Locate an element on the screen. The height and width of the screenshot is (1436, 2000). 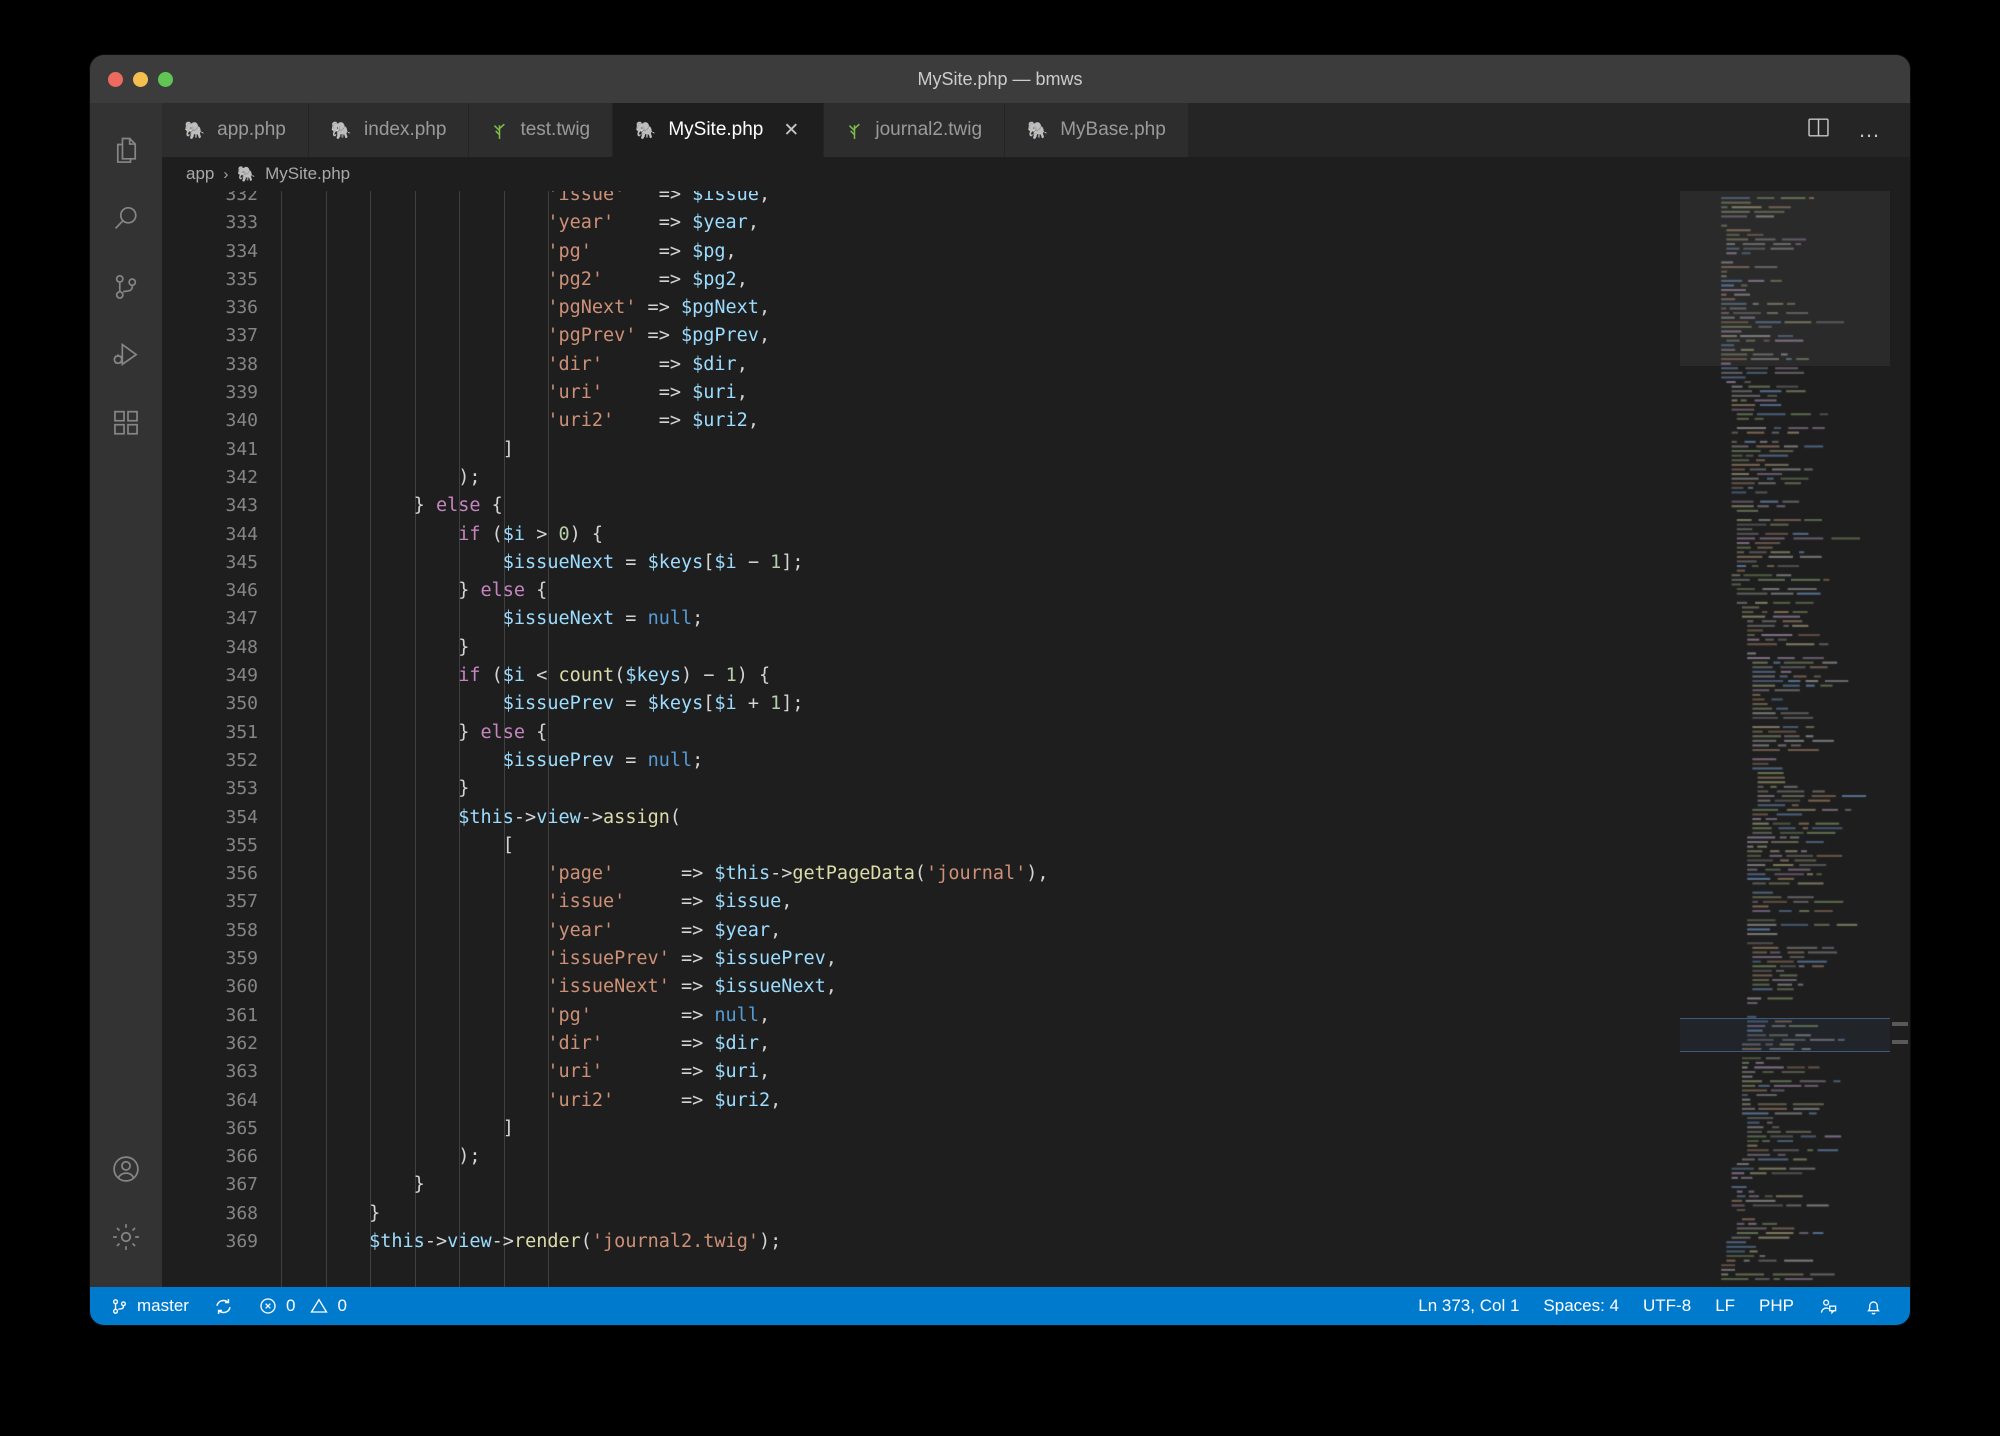
tab-mybase-php: 🐘 MyBase.php is located at coordinates (1097, 130).